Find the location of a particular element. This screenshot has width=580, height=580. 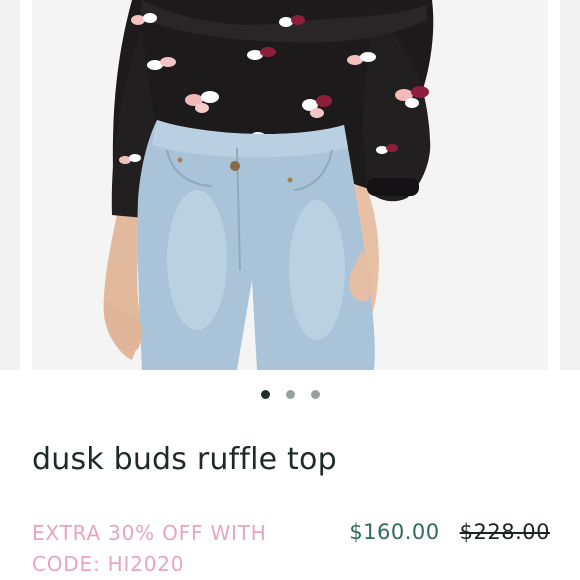

current-price: $160.00 is located at coordinates (394, 532).